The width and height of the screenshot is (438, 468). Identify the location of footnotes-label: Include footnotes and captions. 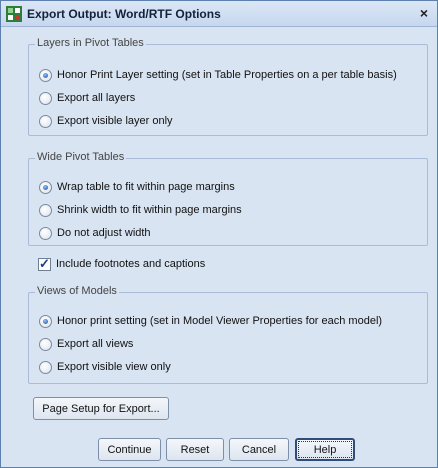
(131, 264).